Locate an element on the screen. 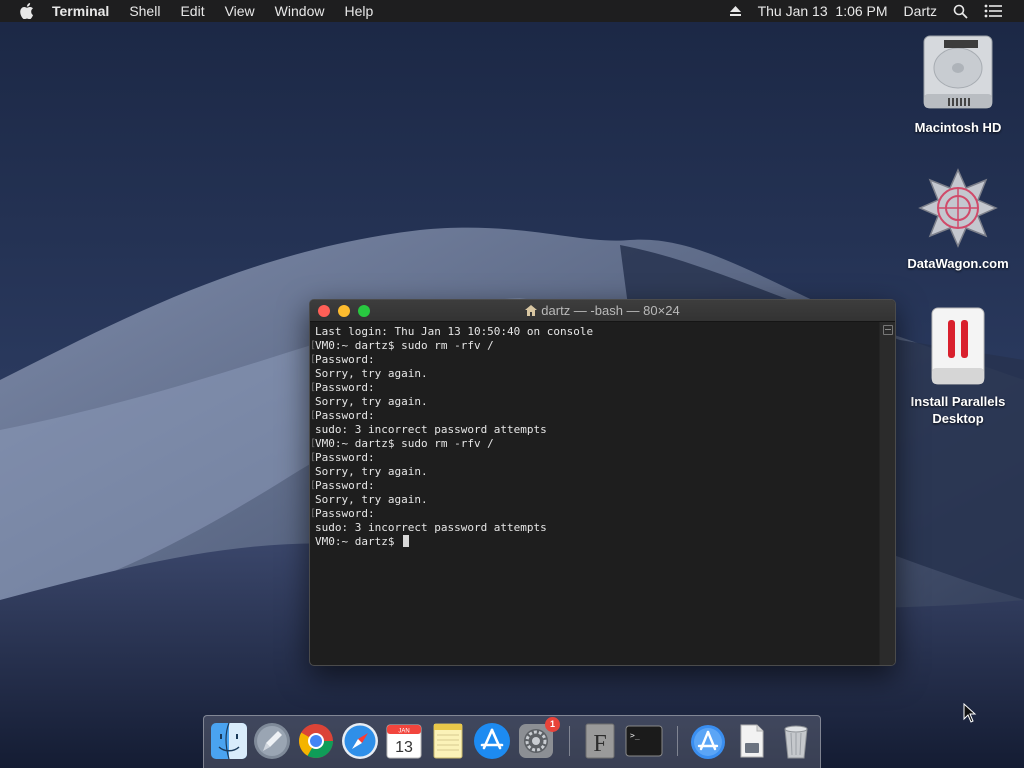 The image size is (1024, 768). notes-icon is located at coordinates (448, 741).